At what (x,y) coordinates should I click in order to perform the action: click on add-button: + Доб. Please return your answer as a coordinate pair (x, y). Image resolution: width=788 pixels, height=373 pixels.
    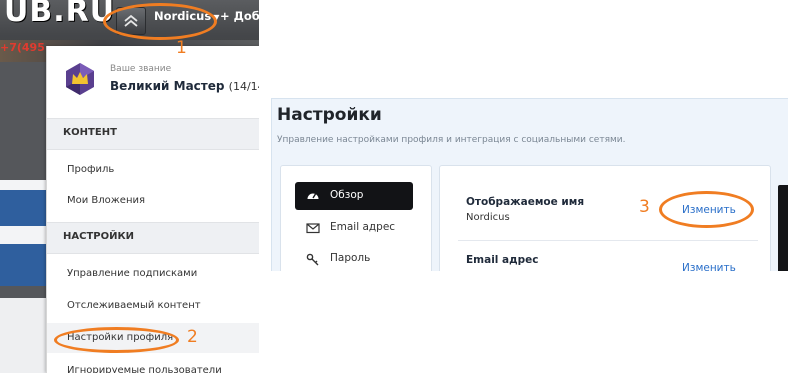
    Looking at the image, I should click on (239, 16).